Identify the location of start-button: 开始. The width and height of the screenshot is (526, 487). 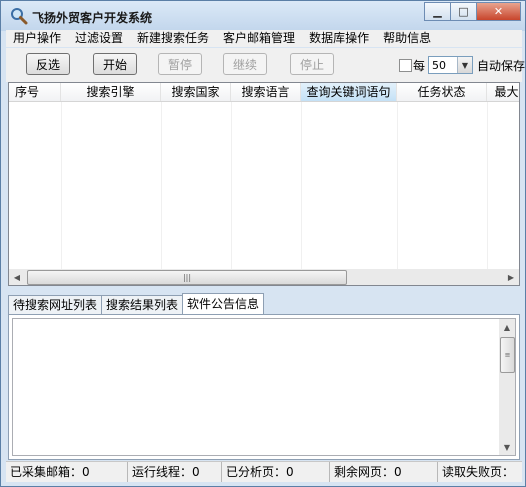
(115, 64).